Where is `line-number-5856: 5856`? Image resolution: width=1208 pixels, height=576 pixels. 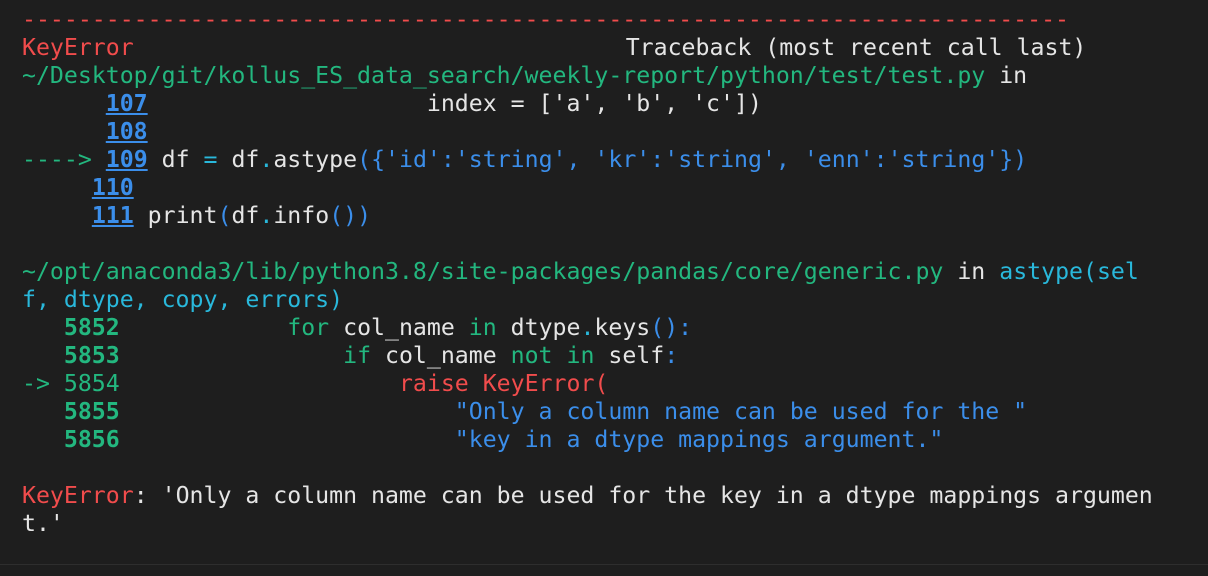 line-number-5856: 5856 is located at coordinates (91, 439).